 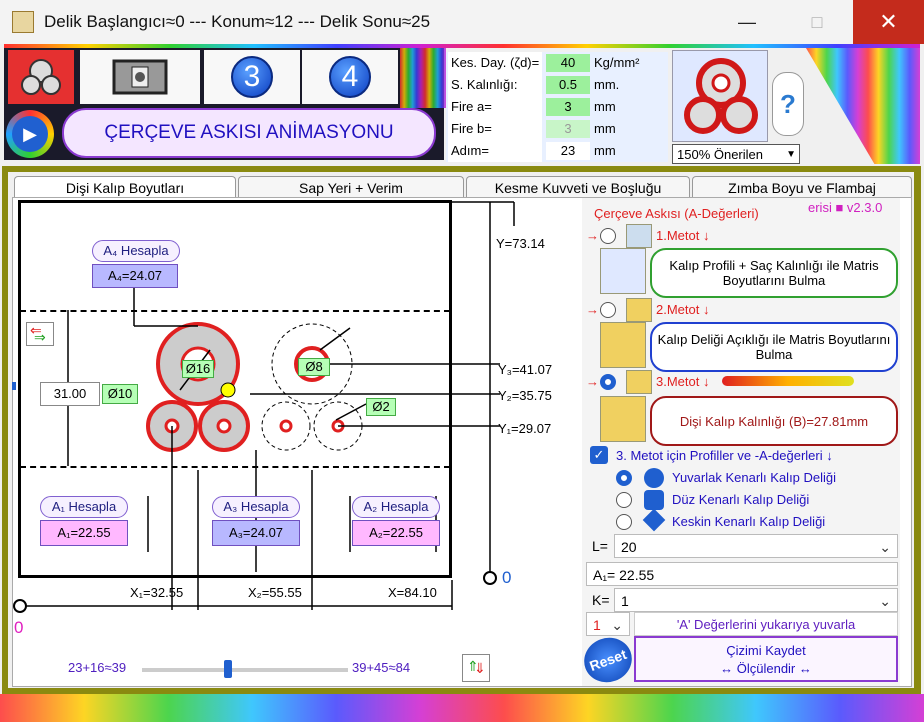 What do you see at coordinates (629, 547) in the screenshot?
I see `l-select-value: 20` at bounding box center [629, 547].